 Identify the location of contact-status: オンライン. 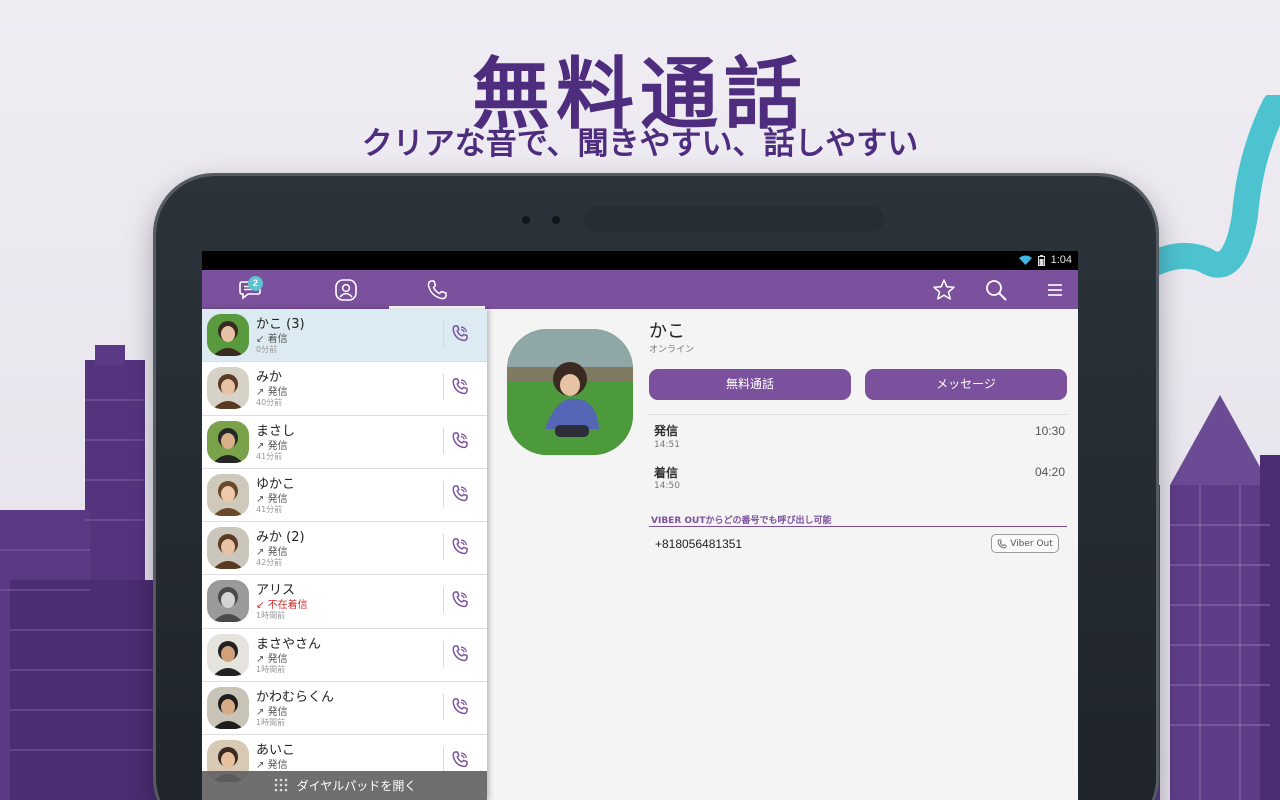
(672, 350).